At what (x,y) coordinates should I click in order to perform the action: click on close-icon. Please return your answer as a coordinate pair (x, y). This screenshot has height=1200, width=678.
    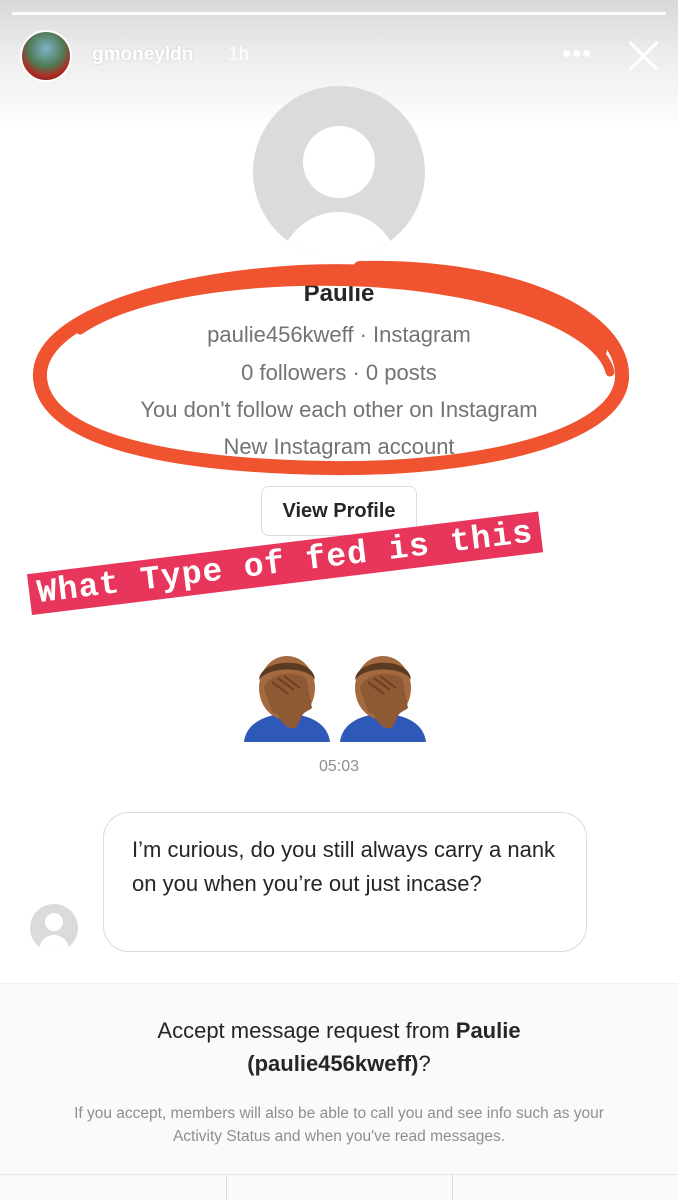
    Looking at the image, I should click on (644, 56).